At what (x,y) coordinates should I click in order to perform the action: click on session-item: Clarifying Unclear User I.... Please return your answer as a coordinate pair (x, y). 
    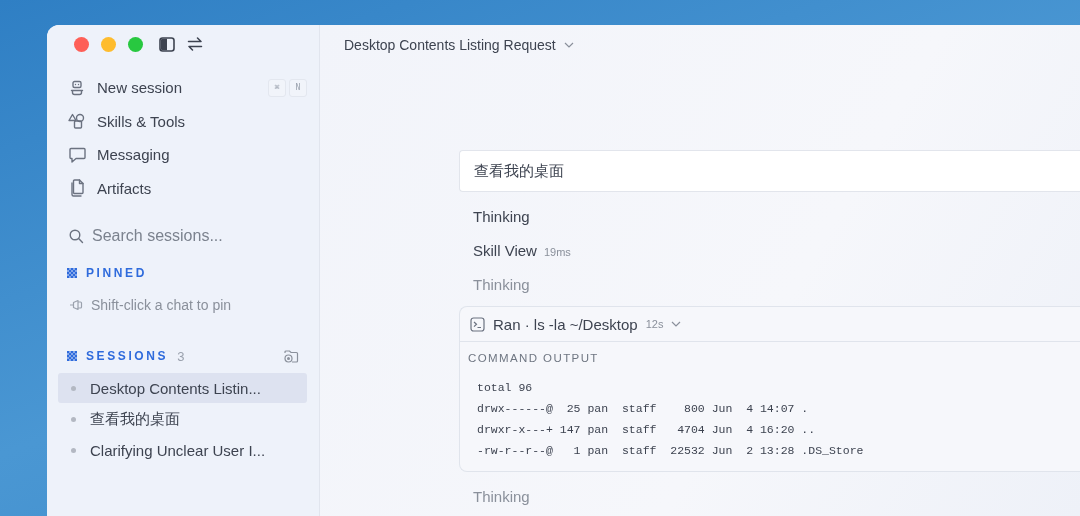
    Looking at the image, I should click on (182, 450).